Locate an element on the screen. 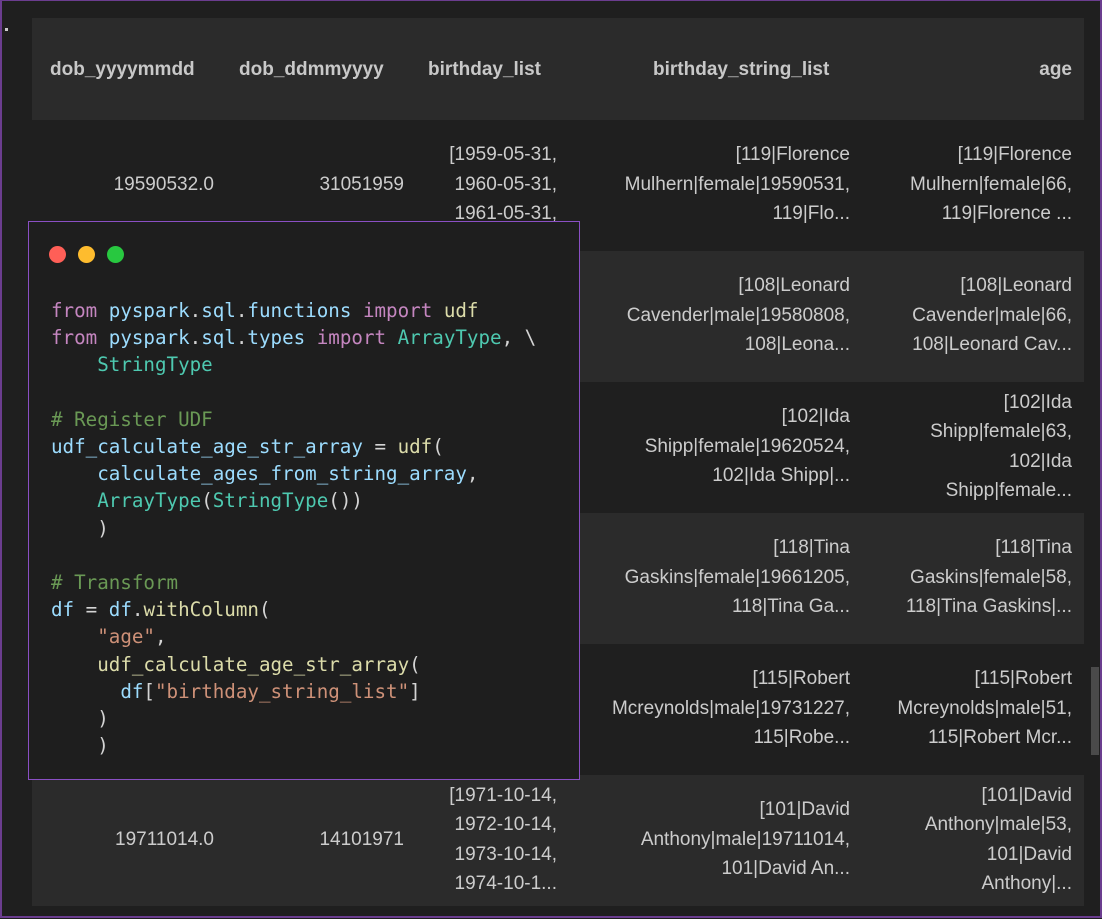 This screenshot has height=919, width=1102. code-token: "birthday_string_list" is located at coordinates (282, 691).